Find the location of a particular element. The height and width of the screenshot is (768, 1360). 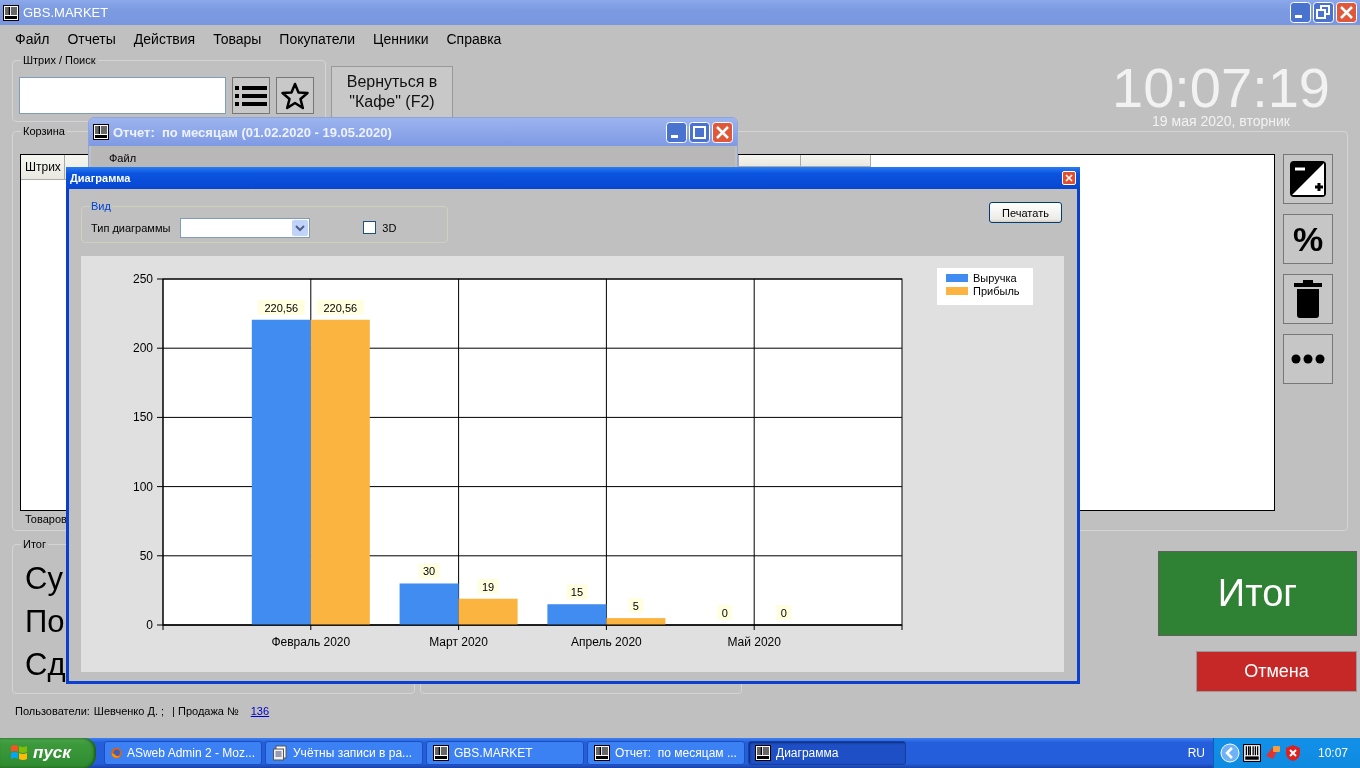

exposure-icon is located at coordinates (1308, 178).